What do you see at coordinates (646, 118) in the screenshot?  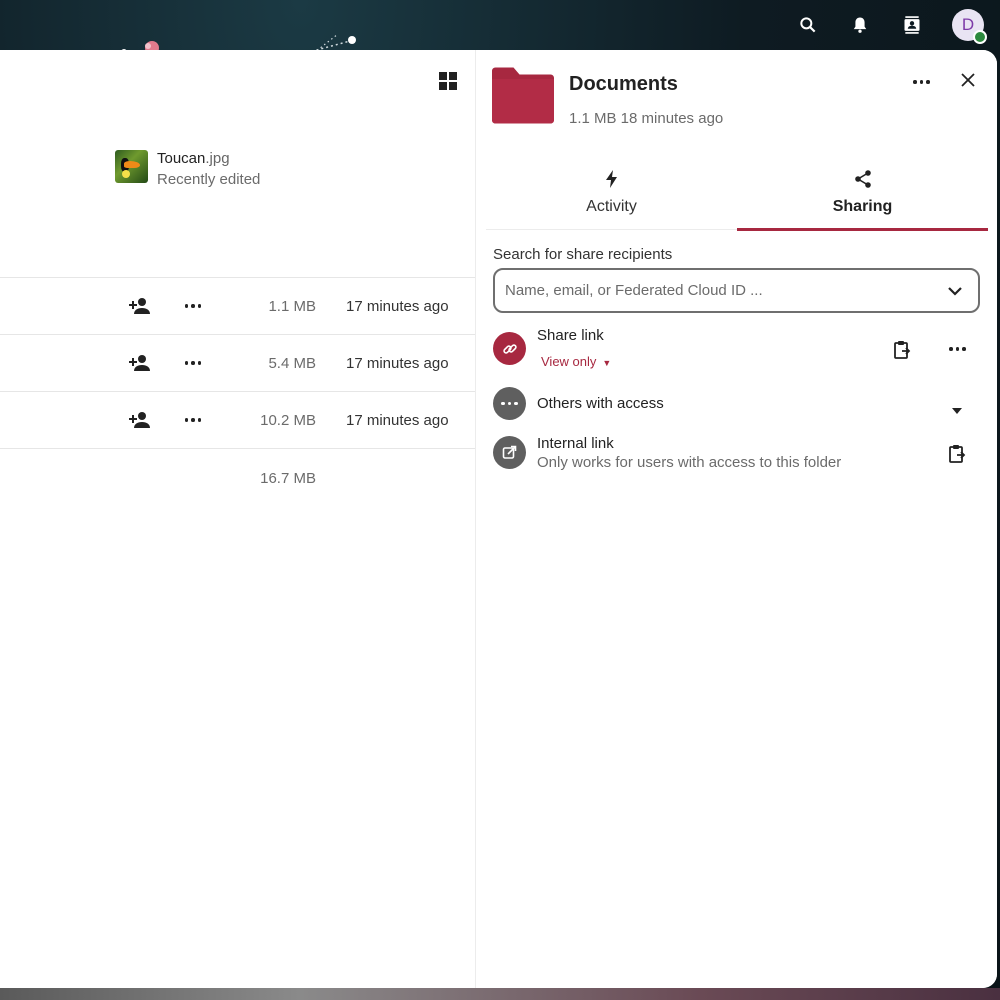 I see `sidebar-meta: 1.1 MB 18 minutes ago` at bounding box center [646, 118].